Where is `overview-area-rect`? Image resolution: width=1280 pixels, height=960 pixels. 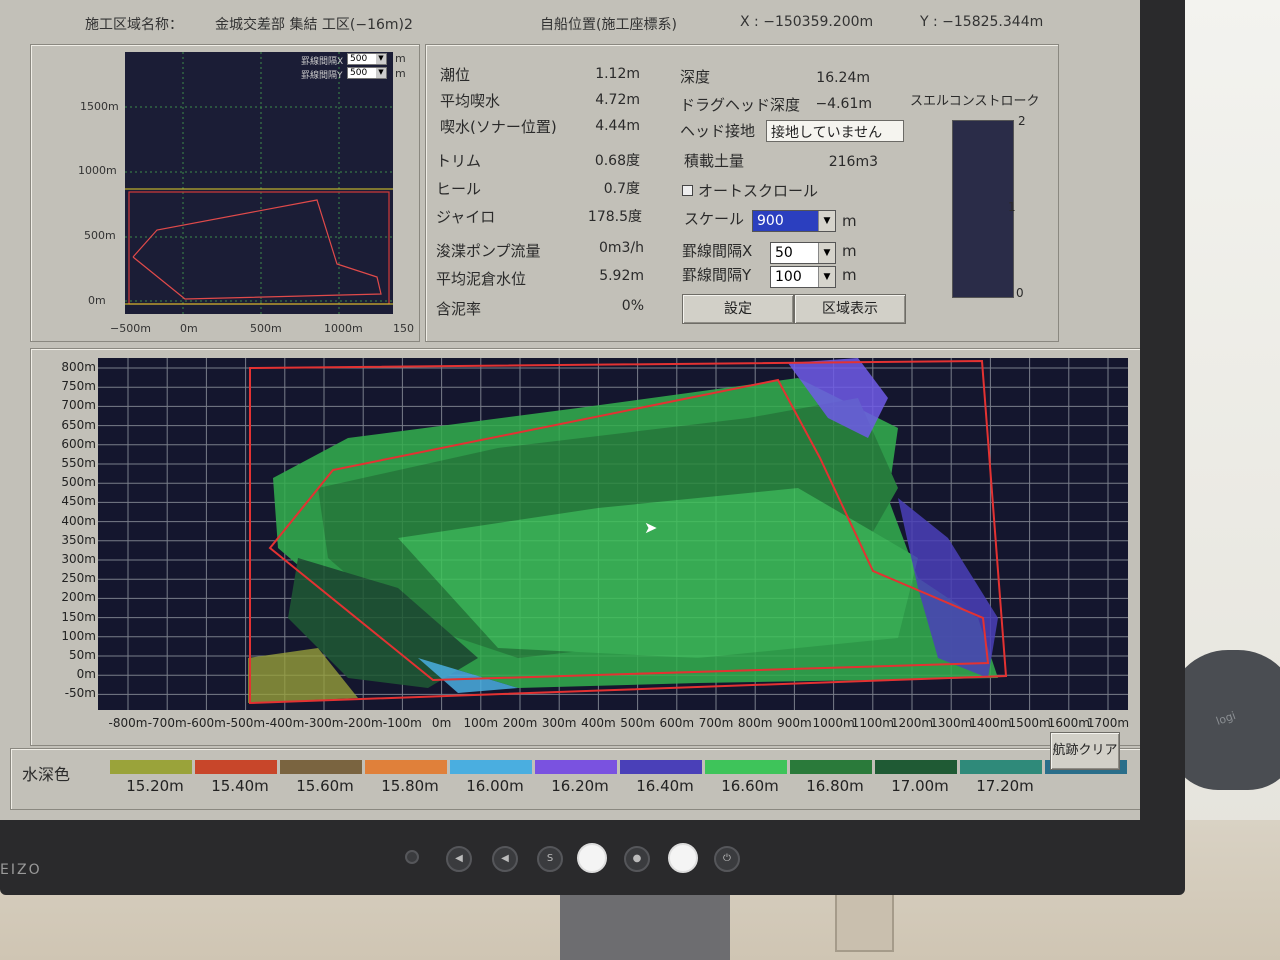 overview-area-rect is located at coordinates (259, 248).